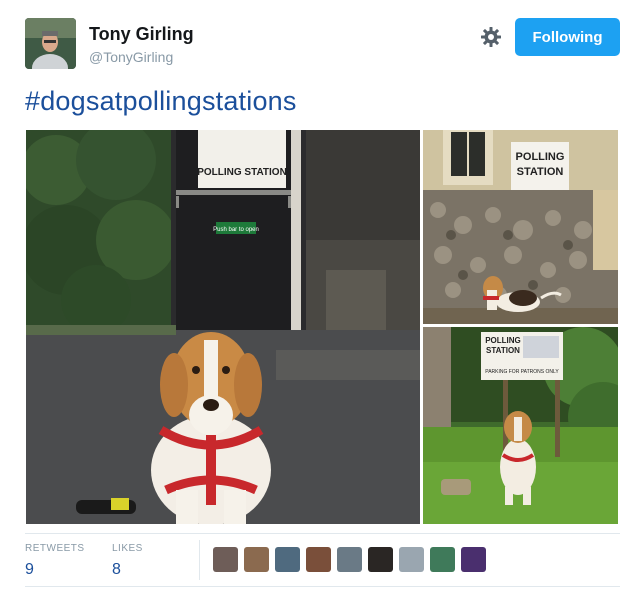 The height and width of the screenshot is (597, 640). What do you see at coordinates (322, 533) in the screenshot?
I see `stats-divider-top` at bounding box center [322, 533].